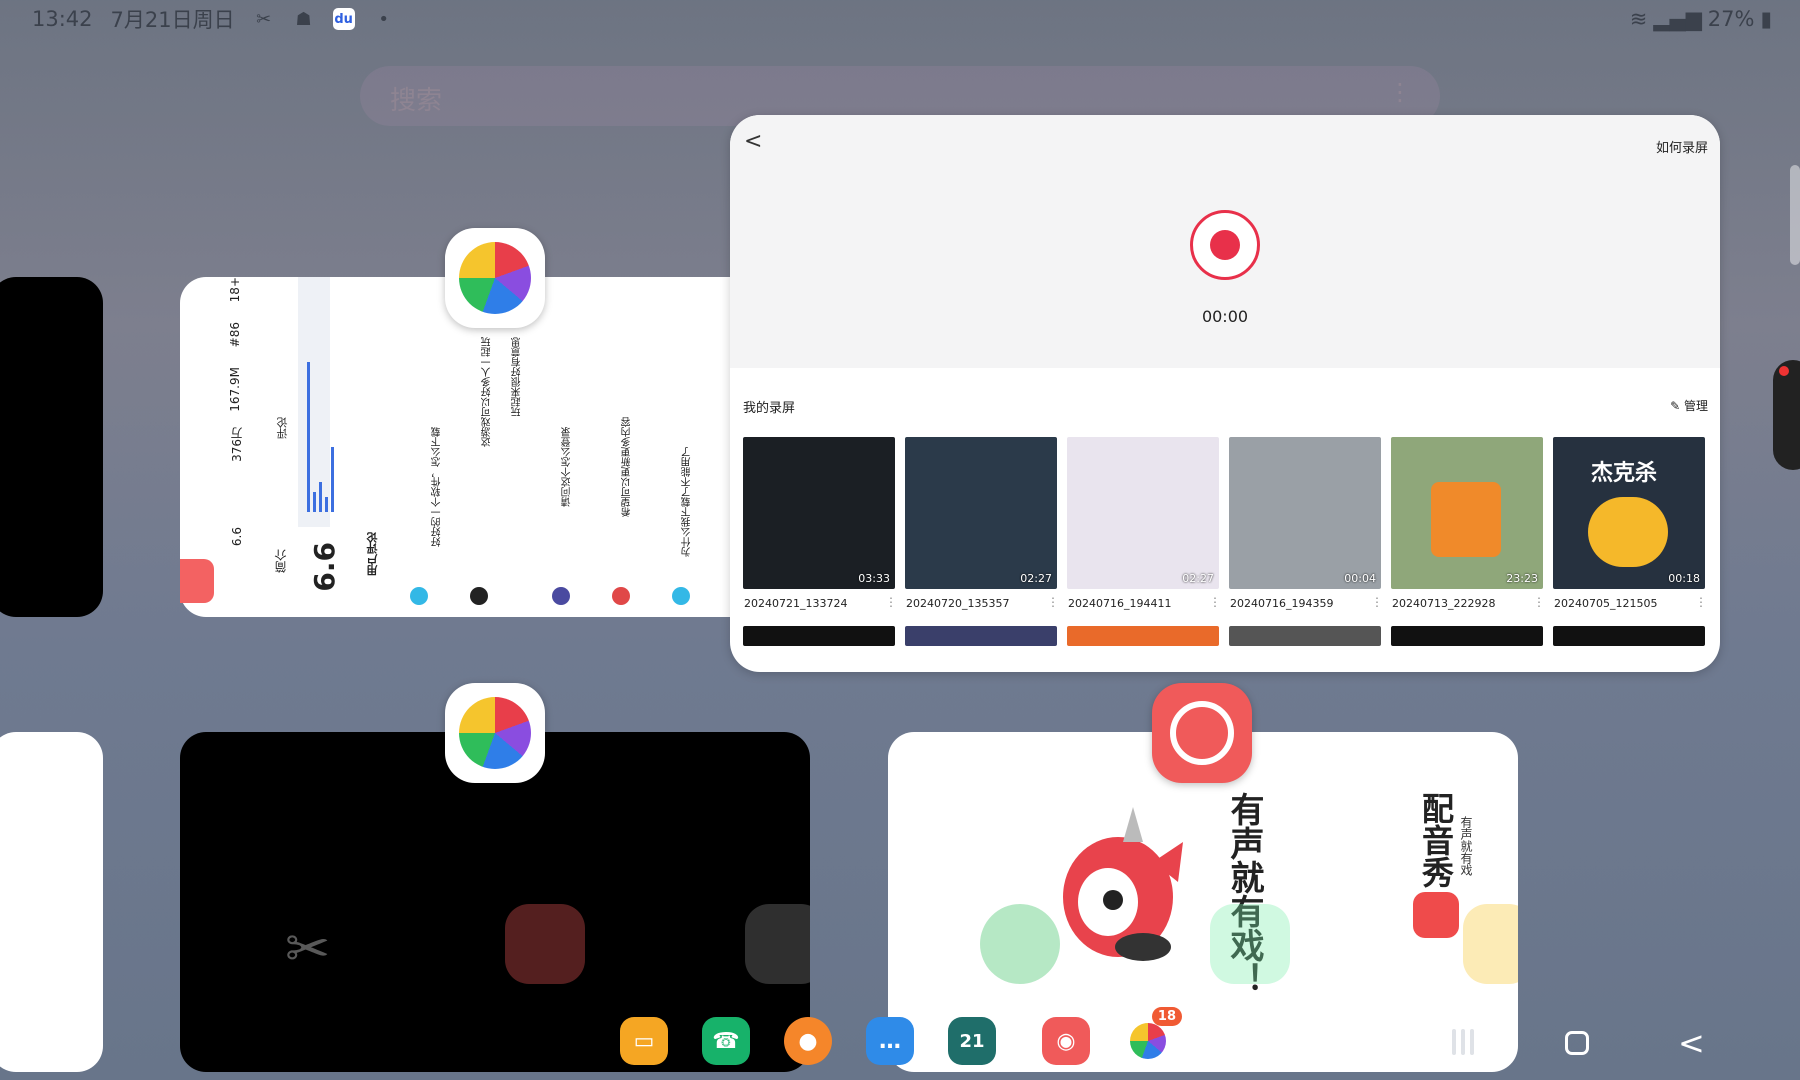 This screenshot has width=1800, height=1080. What do you see at coordinates (1305, 513) in the screenshot?
I see `recording-thumbnail: 00:04` at bounding box center [1305, 513].